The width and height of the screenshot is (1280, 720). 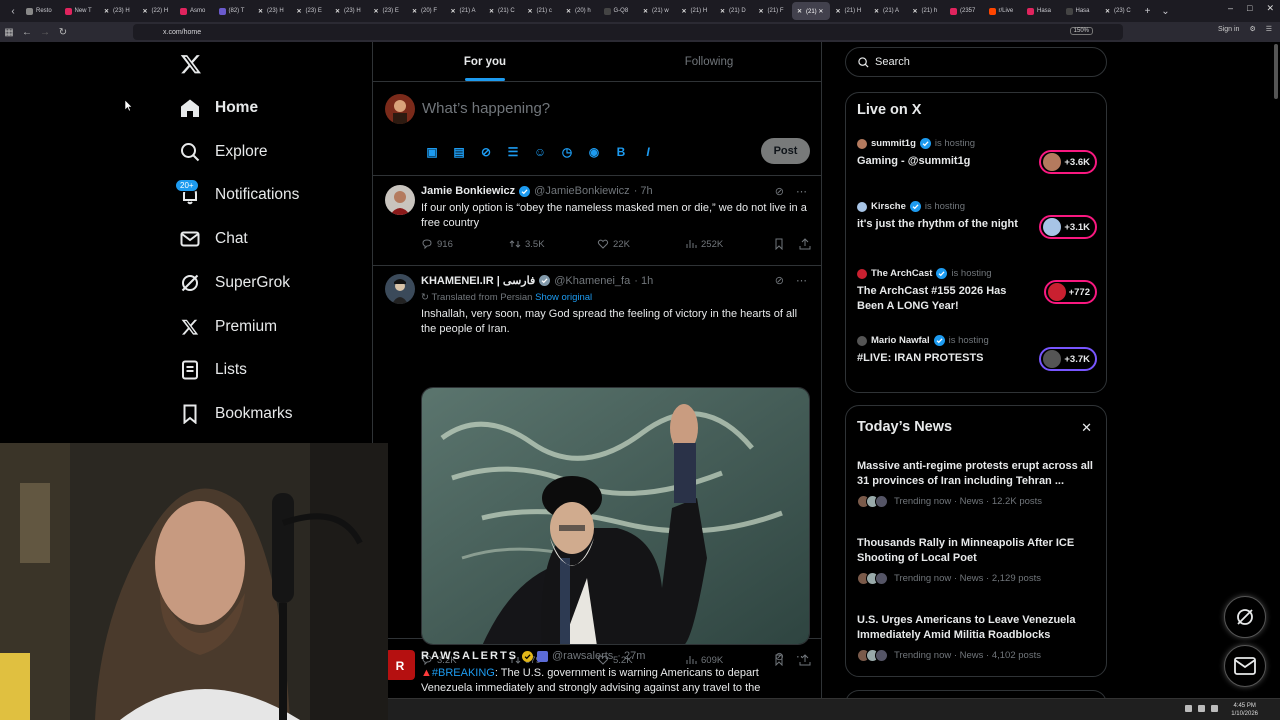 What do you see at coordinates (1068, 359) in the screenshot?
I see `live-listener-pill: +3.7K` at bounding box center [1068, 359].